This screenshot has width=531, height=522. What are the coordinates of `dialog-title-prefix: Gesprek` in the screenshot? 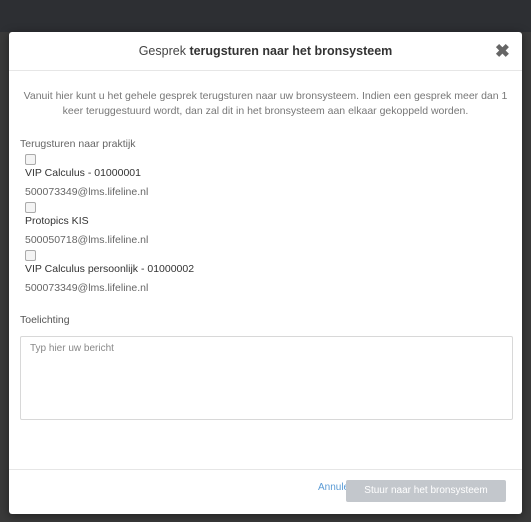 It's located at (162, 51).